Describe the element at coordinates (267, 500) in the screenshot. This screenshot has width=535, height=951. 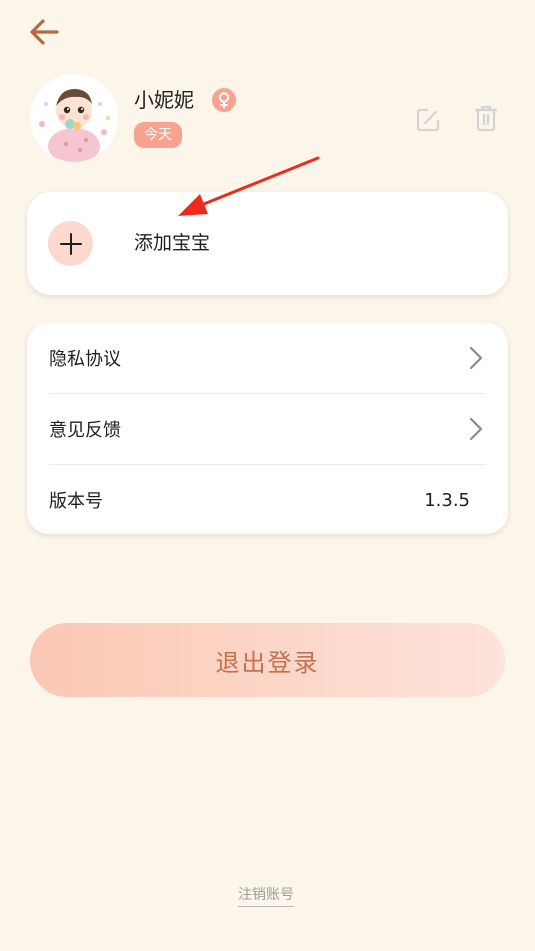
I see `menu-item-version: 版本号 1.3.5` at that location.